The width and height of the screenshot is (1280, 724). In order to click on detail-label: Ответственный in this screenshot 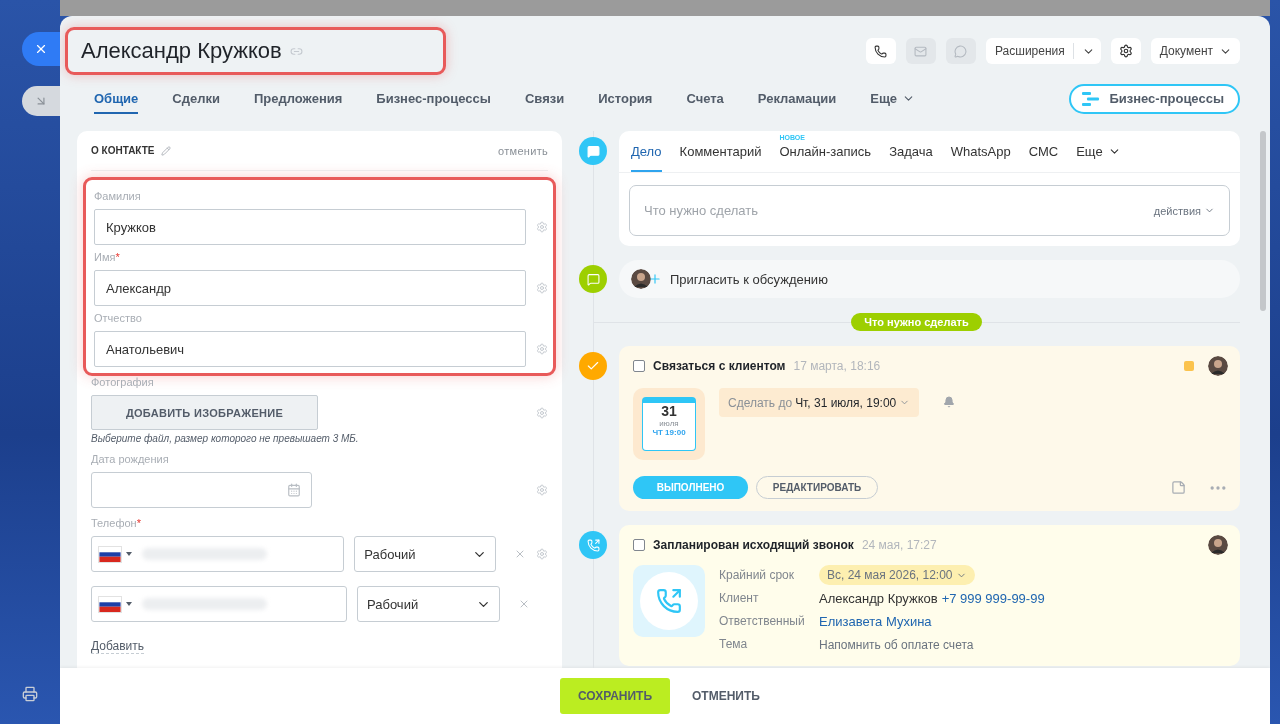, I will do `click(762, 621)`.